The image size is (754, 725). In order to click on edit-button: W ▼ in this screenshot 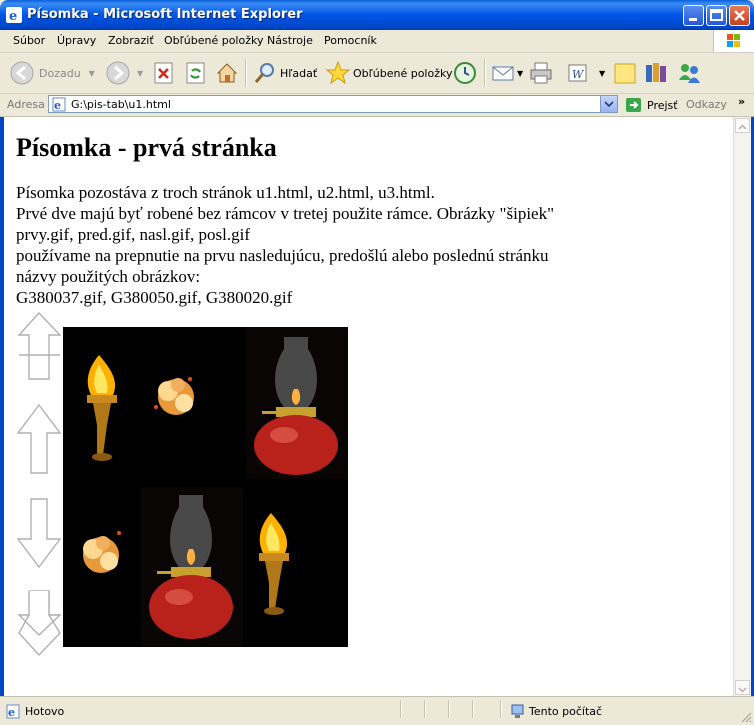, I will do `click(585, 73)`.